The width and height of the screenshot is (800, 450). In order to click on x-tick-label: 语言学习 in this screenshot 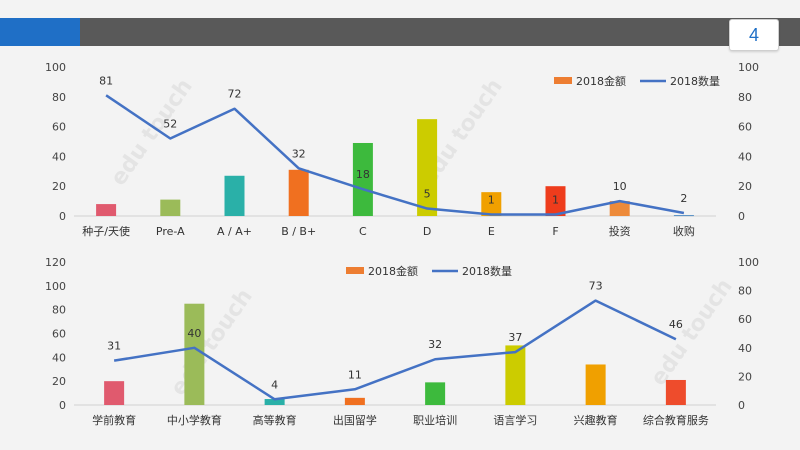, I will do `click(515, 420)`.